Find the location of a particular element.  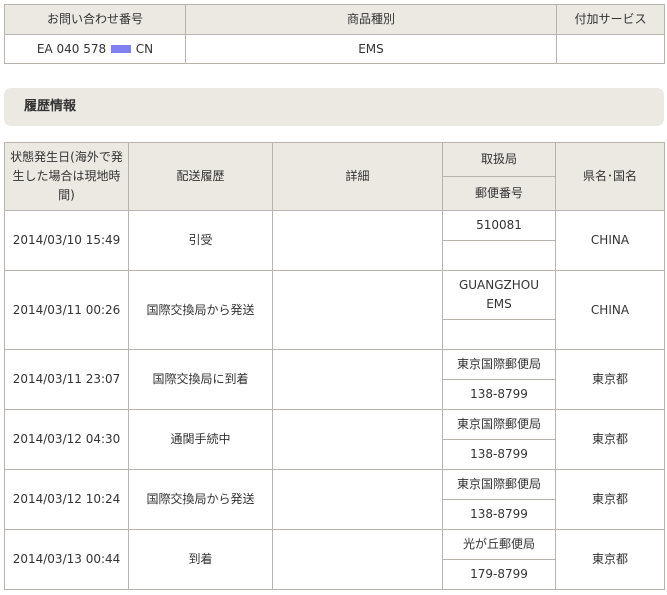

tracking-number-cell: EA 040 578 CN is located at coordinates (95, 49).